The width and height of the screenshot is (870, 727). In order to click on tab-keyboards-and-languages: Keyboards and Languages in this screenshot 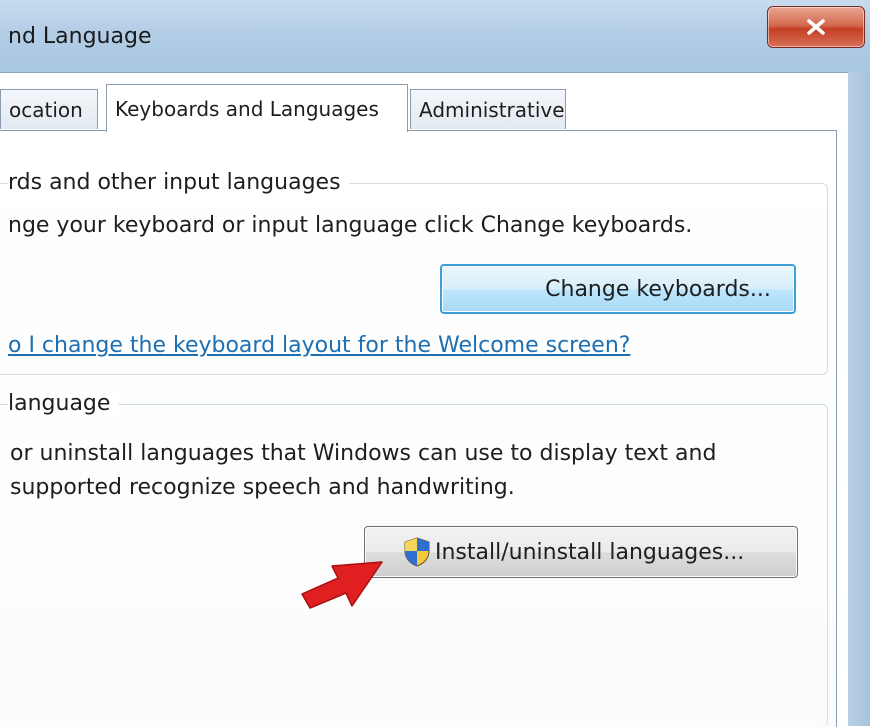, I will do `click(257, 108)`.